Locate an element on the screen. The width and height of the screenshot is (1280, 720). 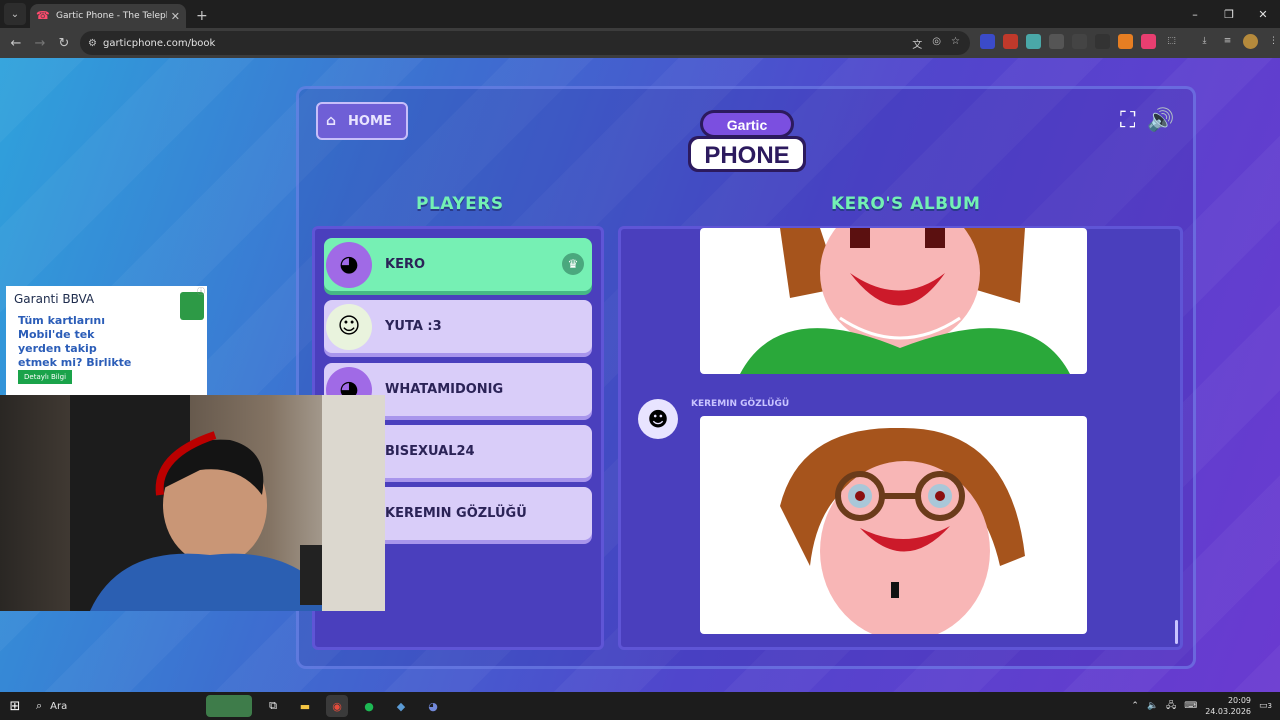
album-scrollbar is located at coordinates (1176, 632).